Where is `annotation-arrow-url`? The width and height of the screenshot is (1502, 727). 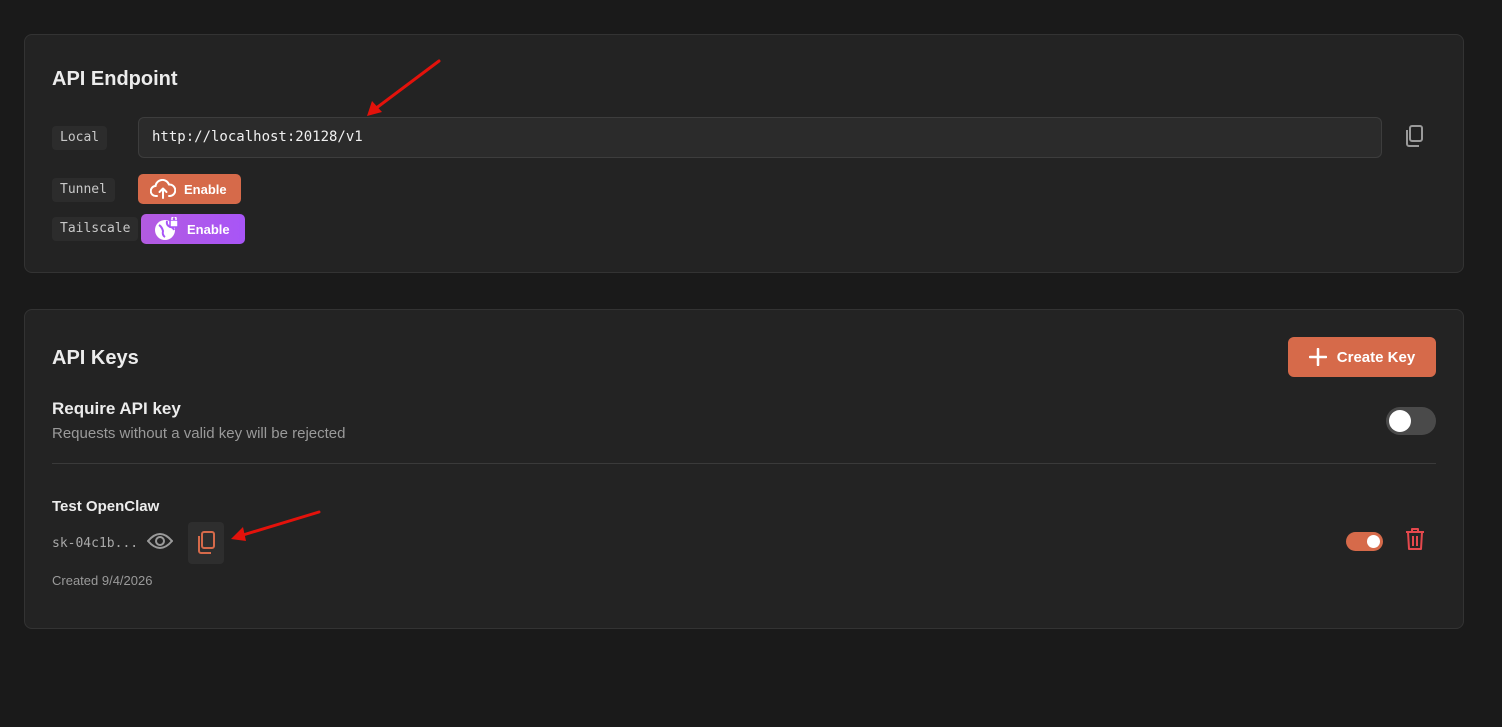 annotation-arrow-url is located at coordinates (404, 87).